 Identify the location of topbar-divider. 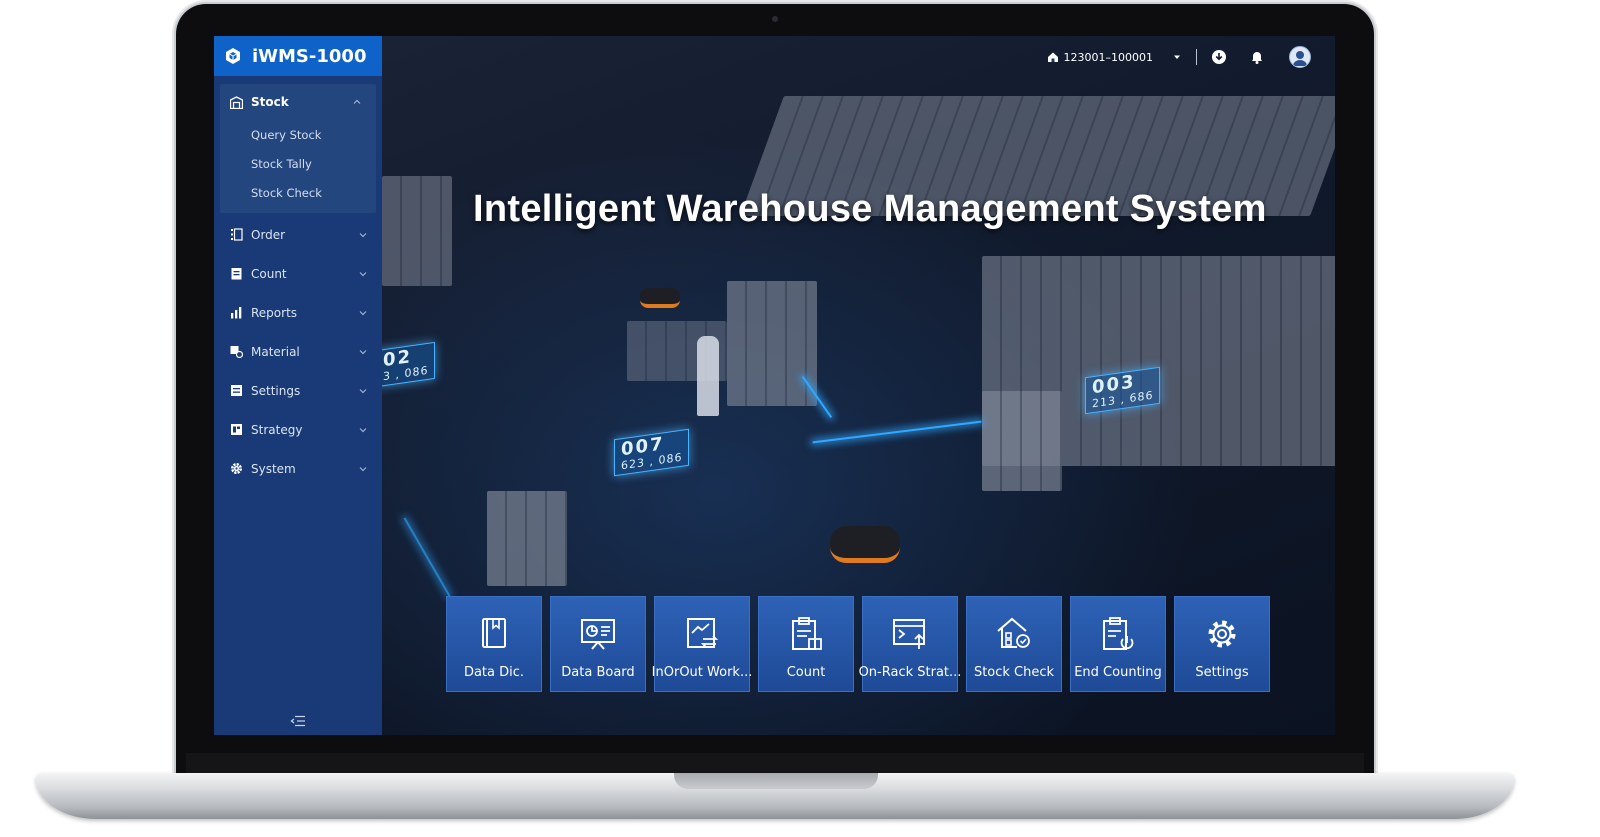
(1196, 57).